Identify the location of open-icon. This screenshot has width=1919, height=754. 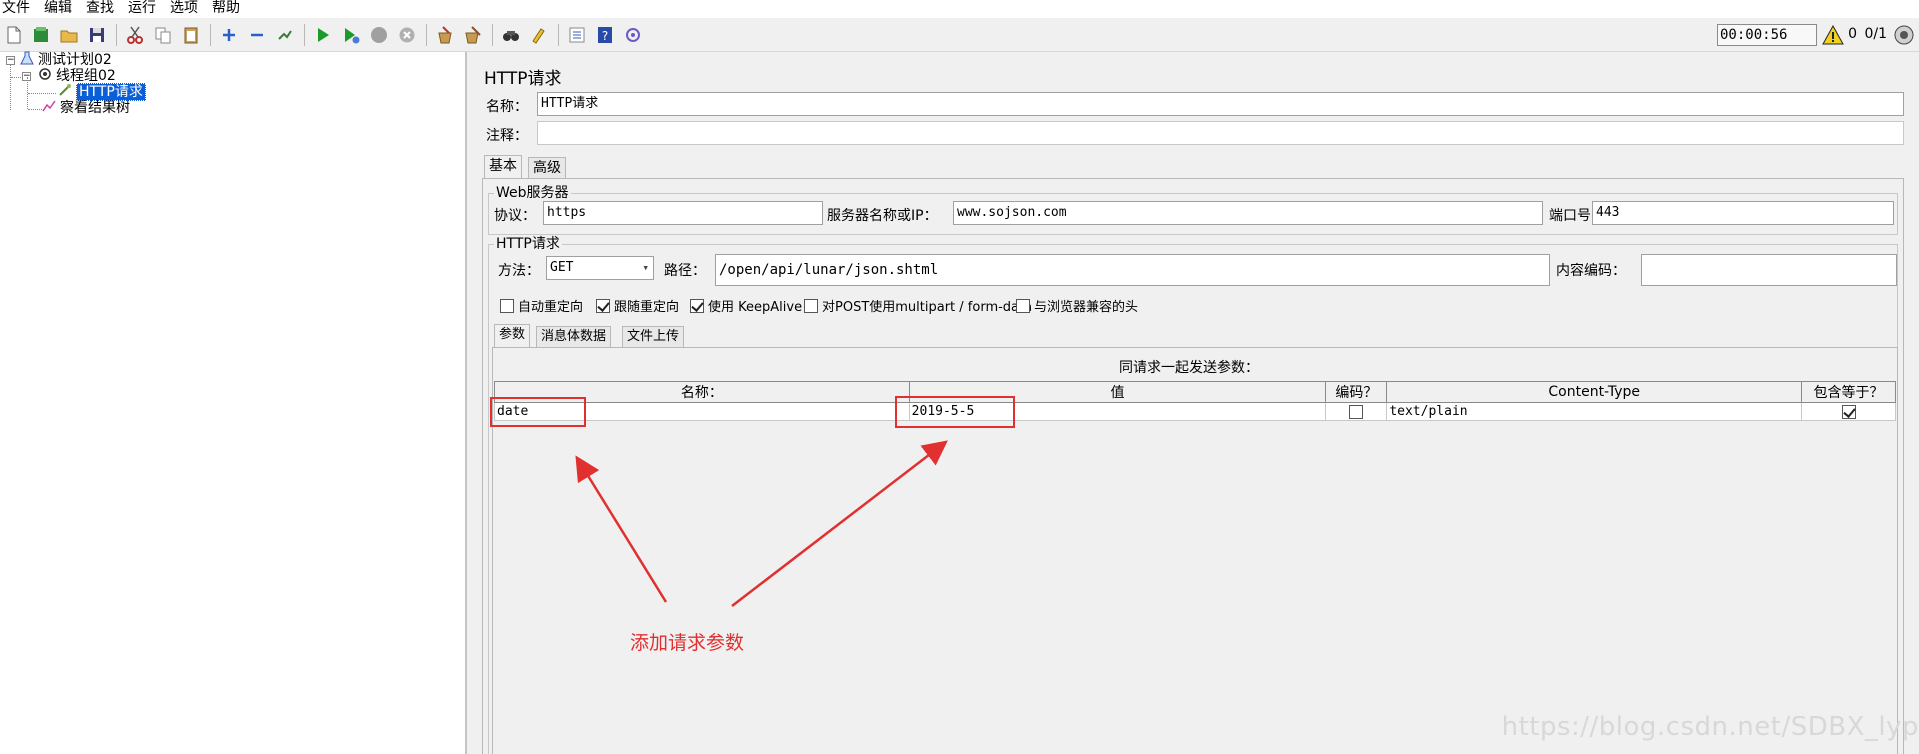
(69, 35).